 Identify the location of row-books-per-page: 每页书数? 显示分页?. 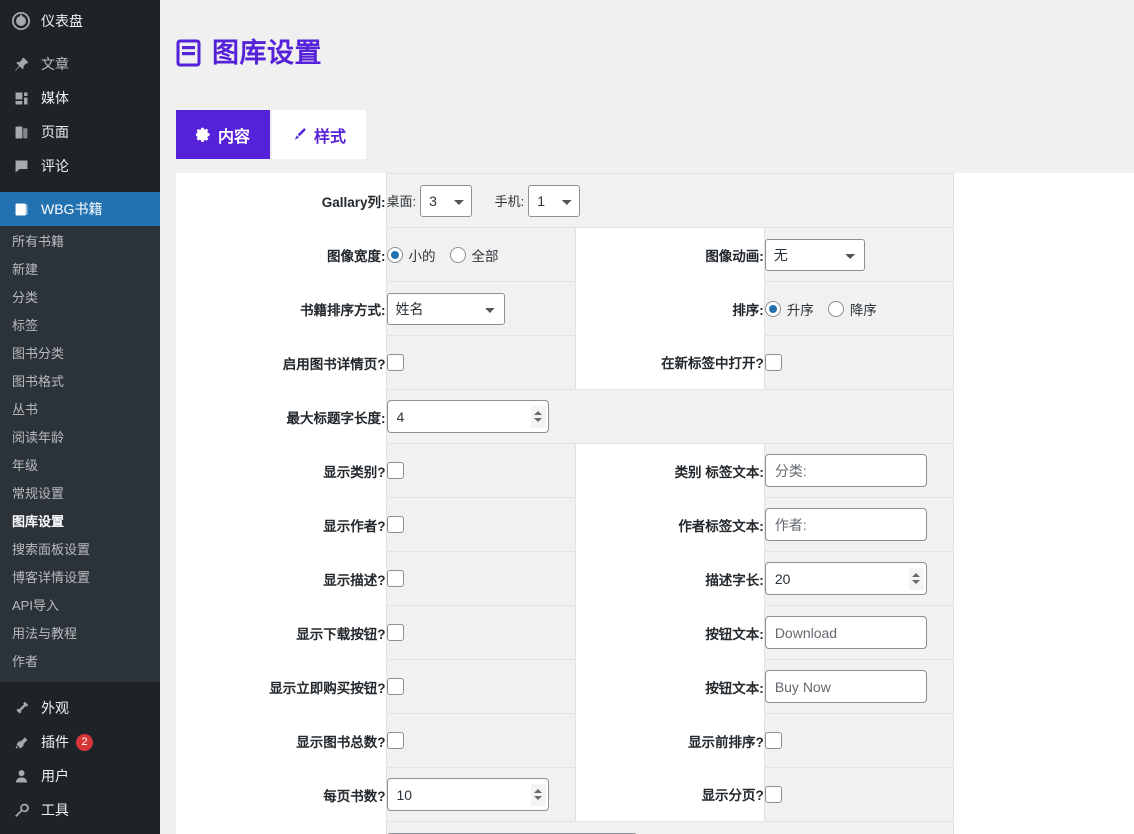
(565, 795).